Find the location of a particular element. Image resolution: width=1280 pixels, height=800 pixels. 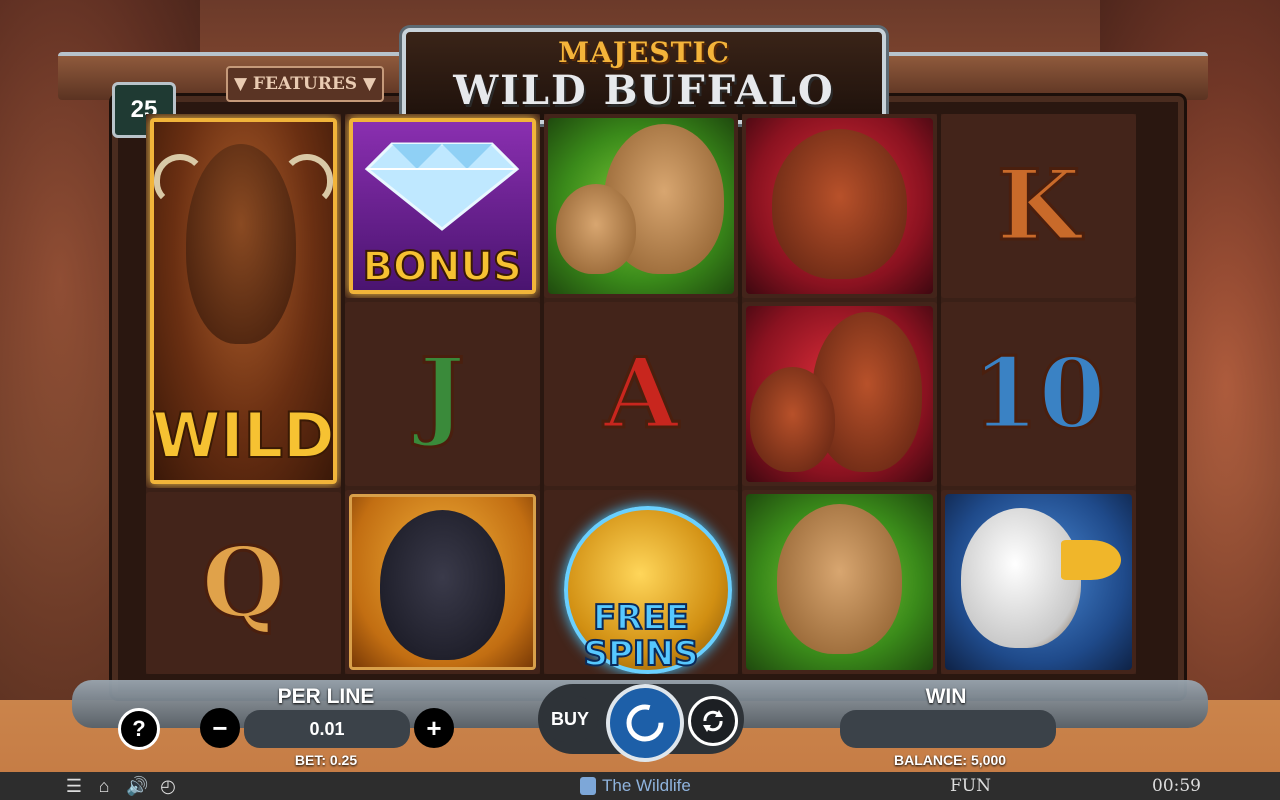

symbol-ten: 10 is located at coordinates (1038, 394).